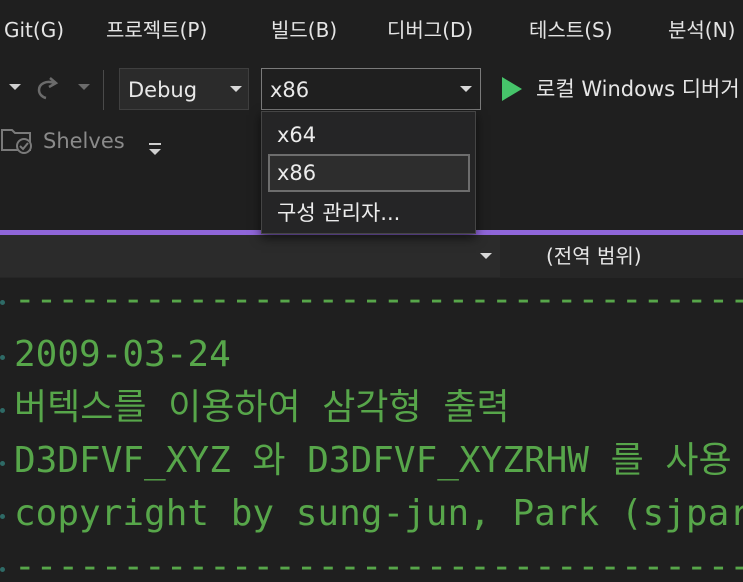  I want to click on comment-line: 2009-03-24, so click(122, 354).